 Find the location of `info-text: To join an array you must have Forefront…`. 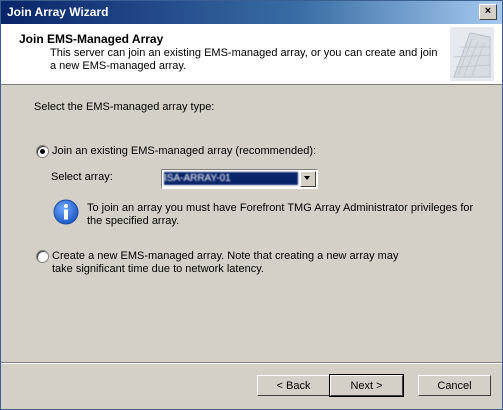

info-text: To join an array you must have Forefront… is located at coordinates (280, 214).